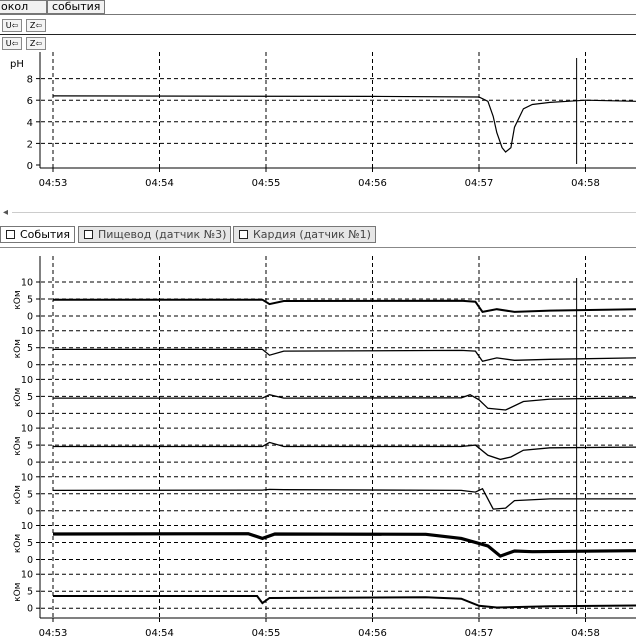 This screenshot has height=643, width=636. What do you see at coordinates (45, 234) in the screenshot?
I see `tab-events-label: События` at bounding box center [45, 234].